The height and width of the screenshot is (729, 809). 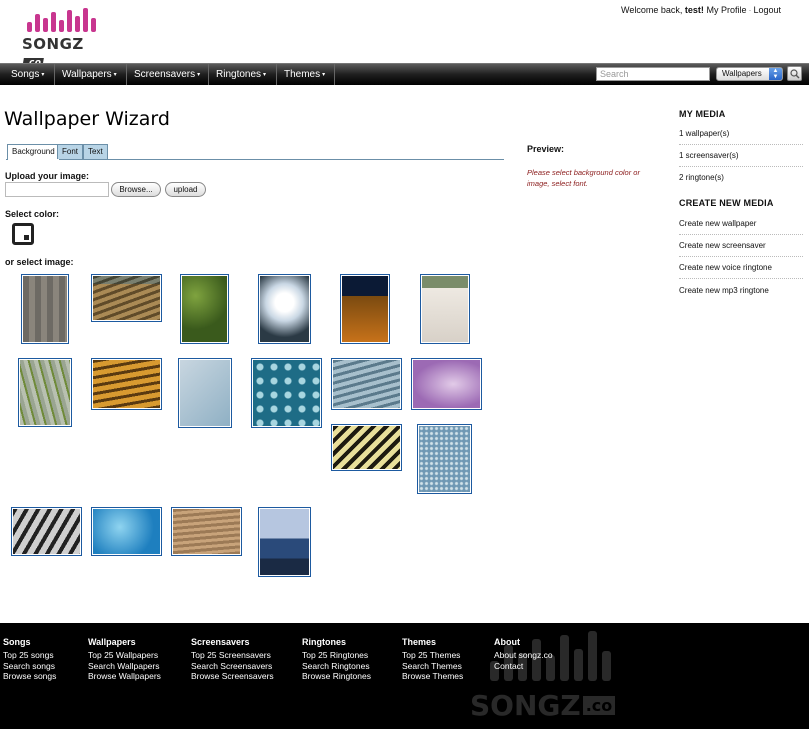 I want to click on footer-link: Search songs, so click(x=29, y=666).